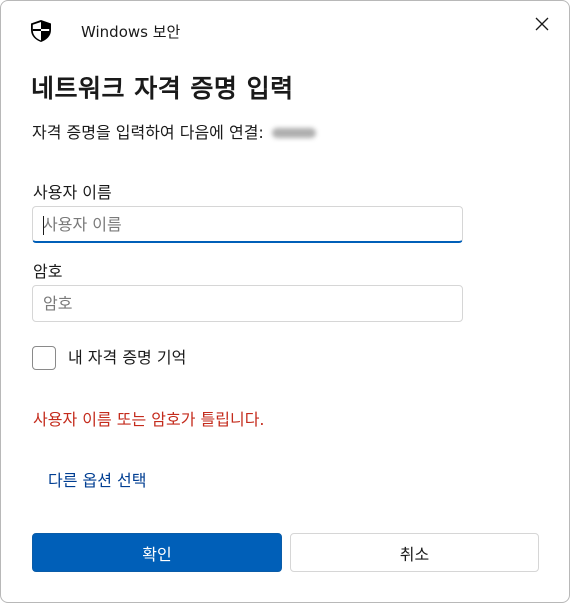 The image size is (570, 603). Describe the element at coordinates (162, 88) in the screenshot. I see `dialog-heading: 네트워크 자격 증명 입력` at that location.